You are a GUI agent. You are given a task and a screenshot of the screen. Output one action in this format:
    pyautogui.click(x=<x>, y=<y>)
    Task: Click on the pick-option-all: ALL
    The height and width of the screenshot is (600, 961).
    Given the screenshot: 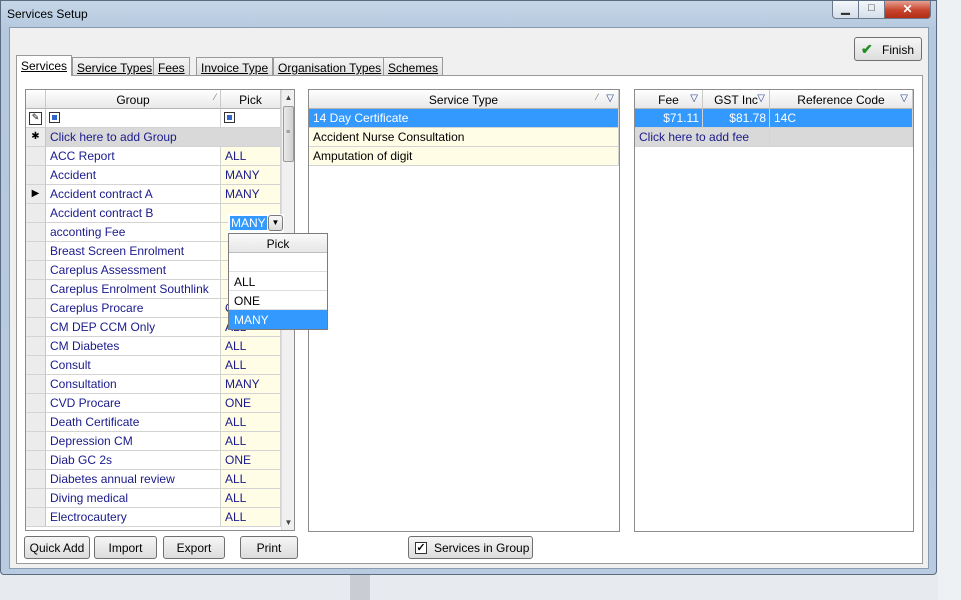 What is the action you would take?
    pyautogui.click(x=278, y=281)
    